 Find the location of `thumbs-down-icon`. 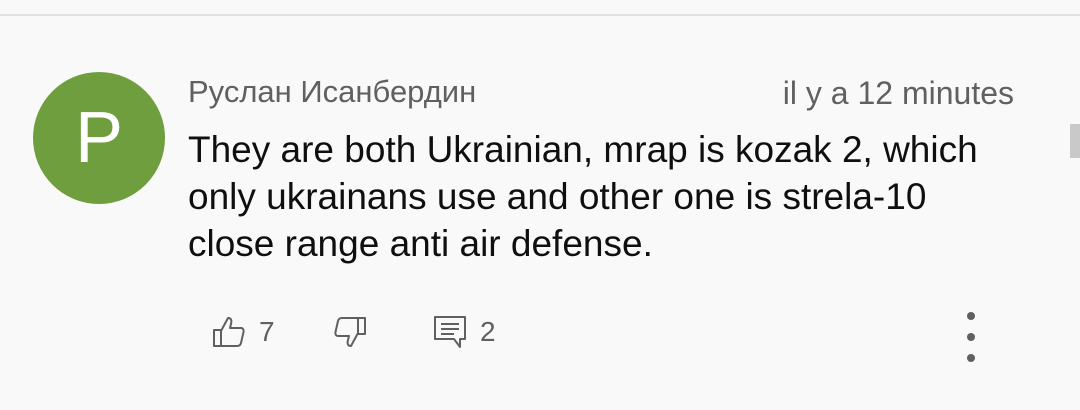

thumbs-down-icon is located at coordinates (350, 332).